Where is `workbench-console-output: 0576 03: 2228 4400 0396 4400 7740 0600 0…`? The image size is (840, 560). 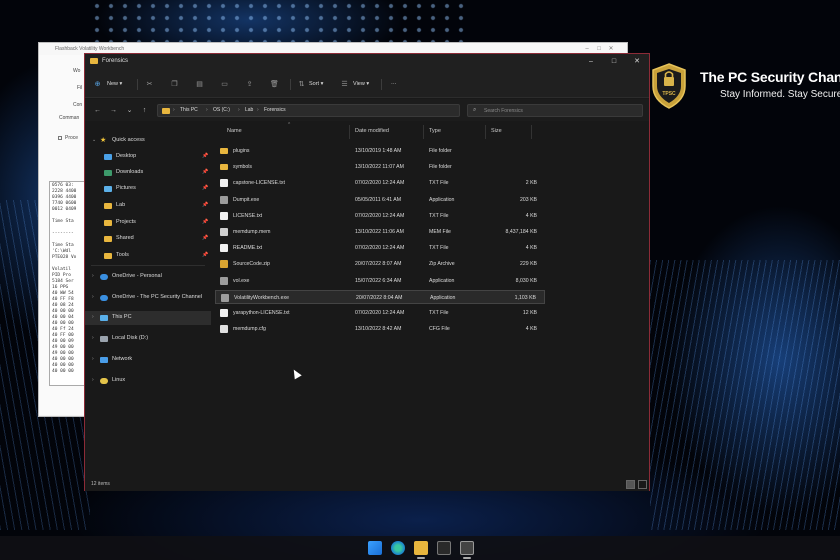 workbench-console-output: 0576 03: 2228 4400 0396 4400 7740 0600 0… is located at coordinates (68, 283).